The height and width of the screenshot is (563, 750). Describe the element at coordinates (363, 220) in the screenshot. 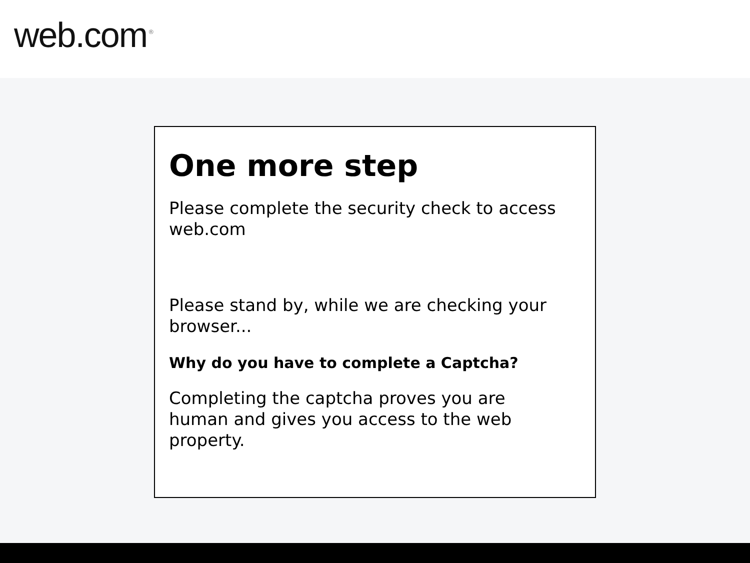

I see `subtitle: Please complete the security check to access web.com` at that location.